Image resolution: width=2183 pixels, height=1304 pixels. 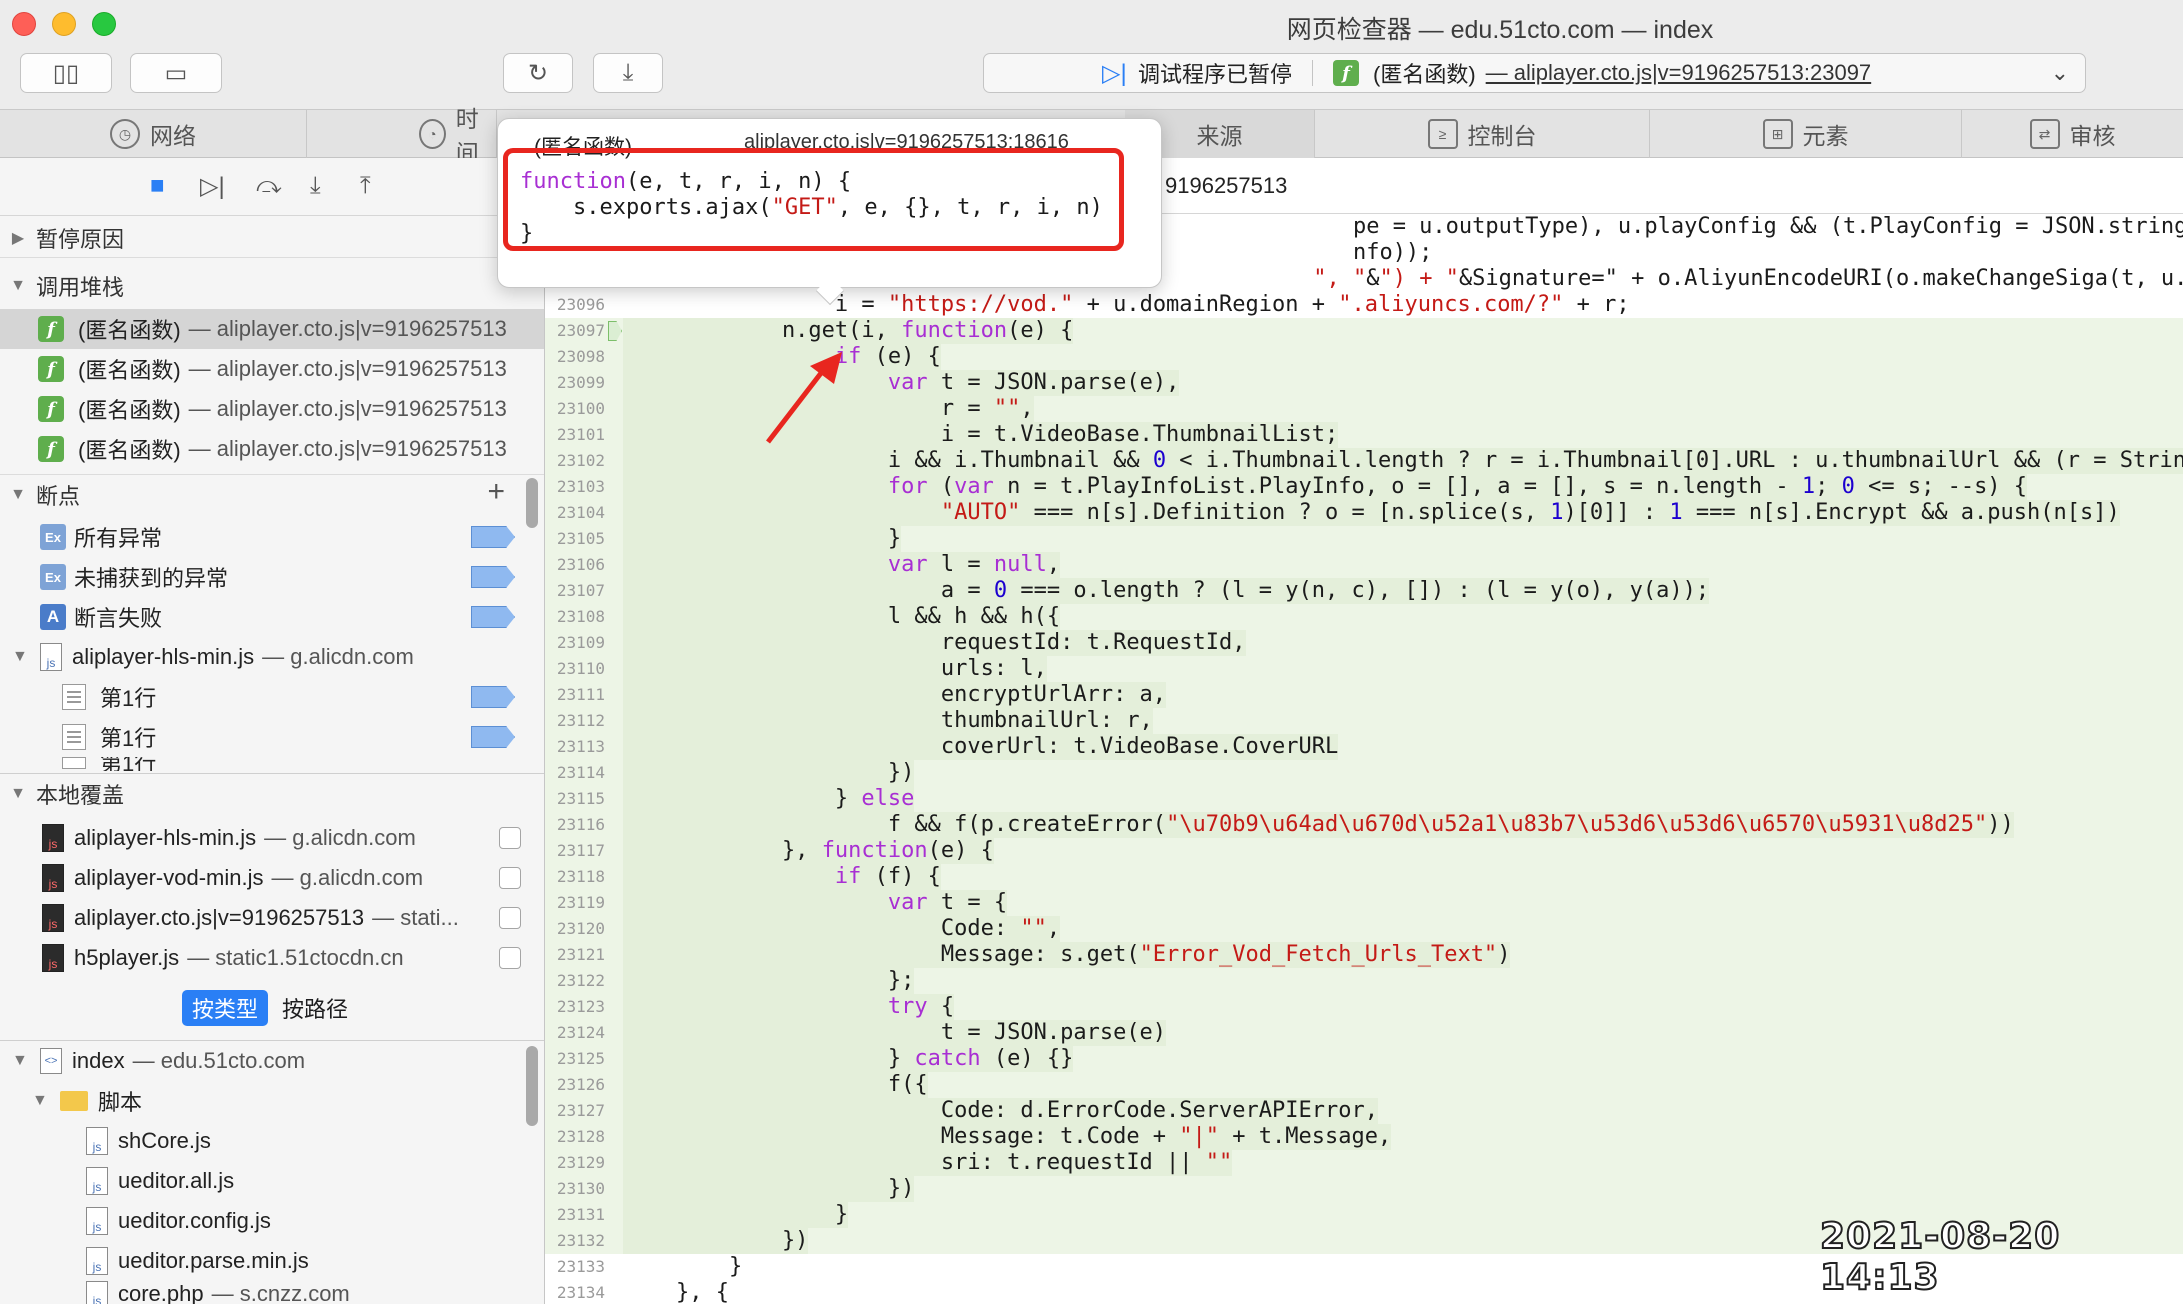 What do you see at coordinates (575, 1163) in the screenshot?
I see `line-number: 23129` at bounding box center [575, 1163].